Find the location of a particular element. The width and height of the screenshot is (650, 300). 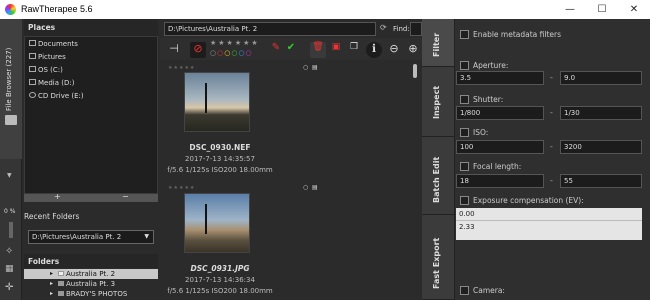

recent-folder-value: D:\Pictures\Australia Pt. 2 is located at coordinates (77, 237).